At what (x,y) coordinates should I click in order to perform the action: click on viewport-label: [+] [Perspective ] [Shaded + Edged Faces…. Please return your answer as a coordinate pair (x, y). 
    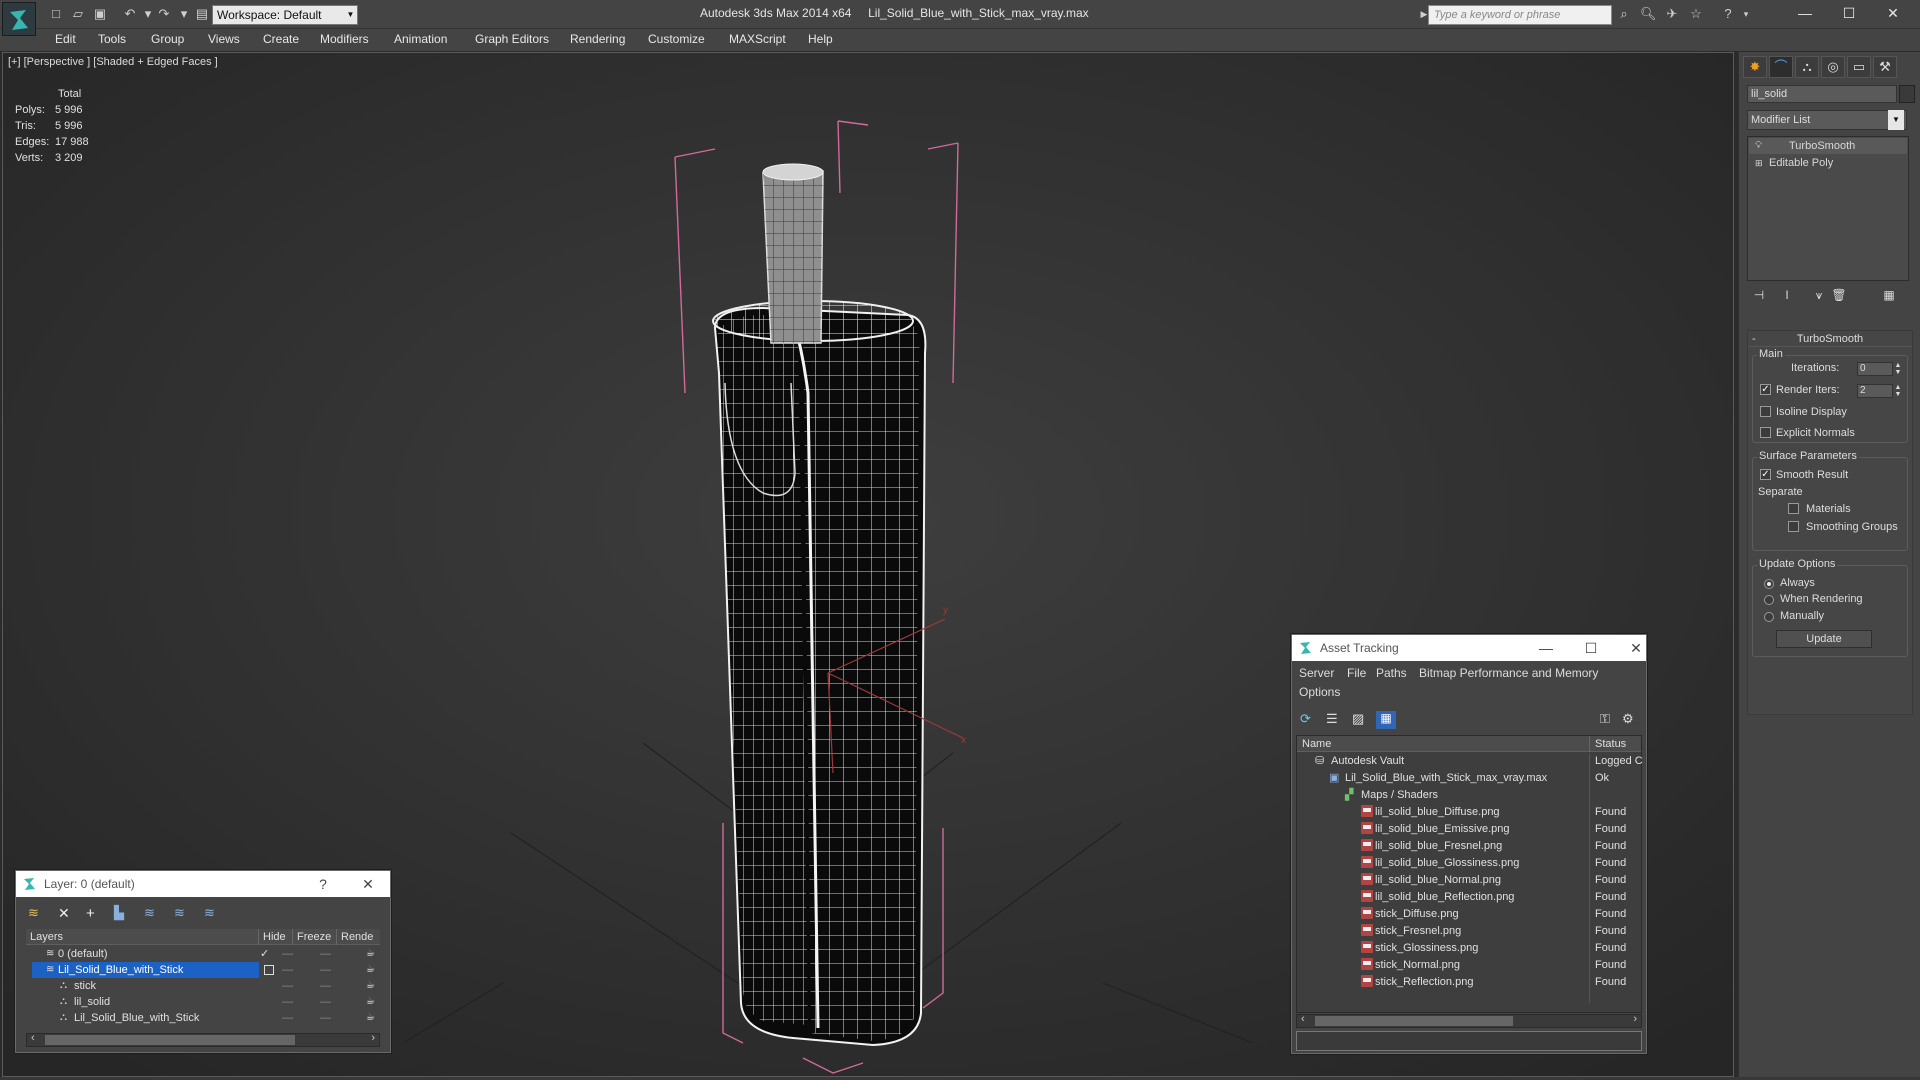
    Looking at the image, I should click on (113, 62).